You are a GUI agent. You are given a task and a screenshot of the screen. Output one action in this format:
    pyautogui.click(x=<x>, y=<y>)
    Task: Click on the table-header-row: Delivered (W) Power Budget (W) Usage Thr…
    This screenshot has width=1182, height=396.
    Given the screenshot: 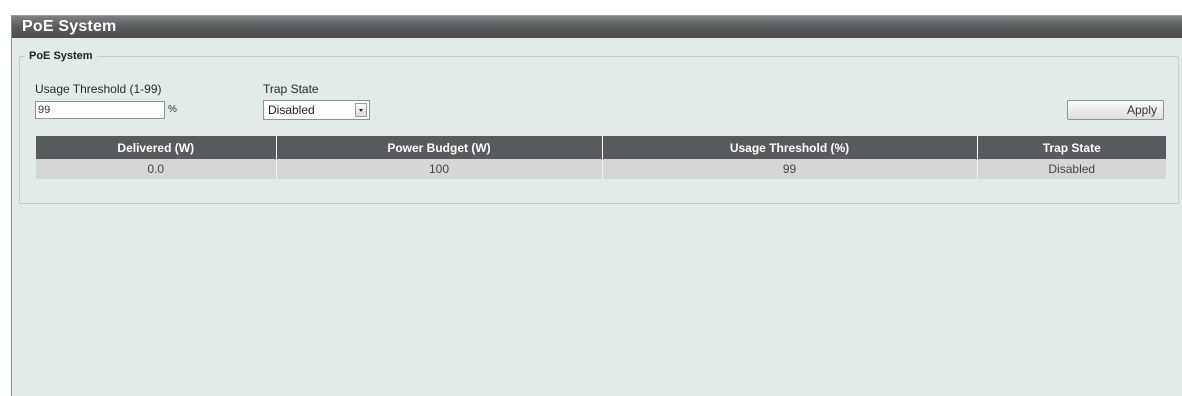 What is the action you would take?
    pyautogui.click(x=601, y=147)
    